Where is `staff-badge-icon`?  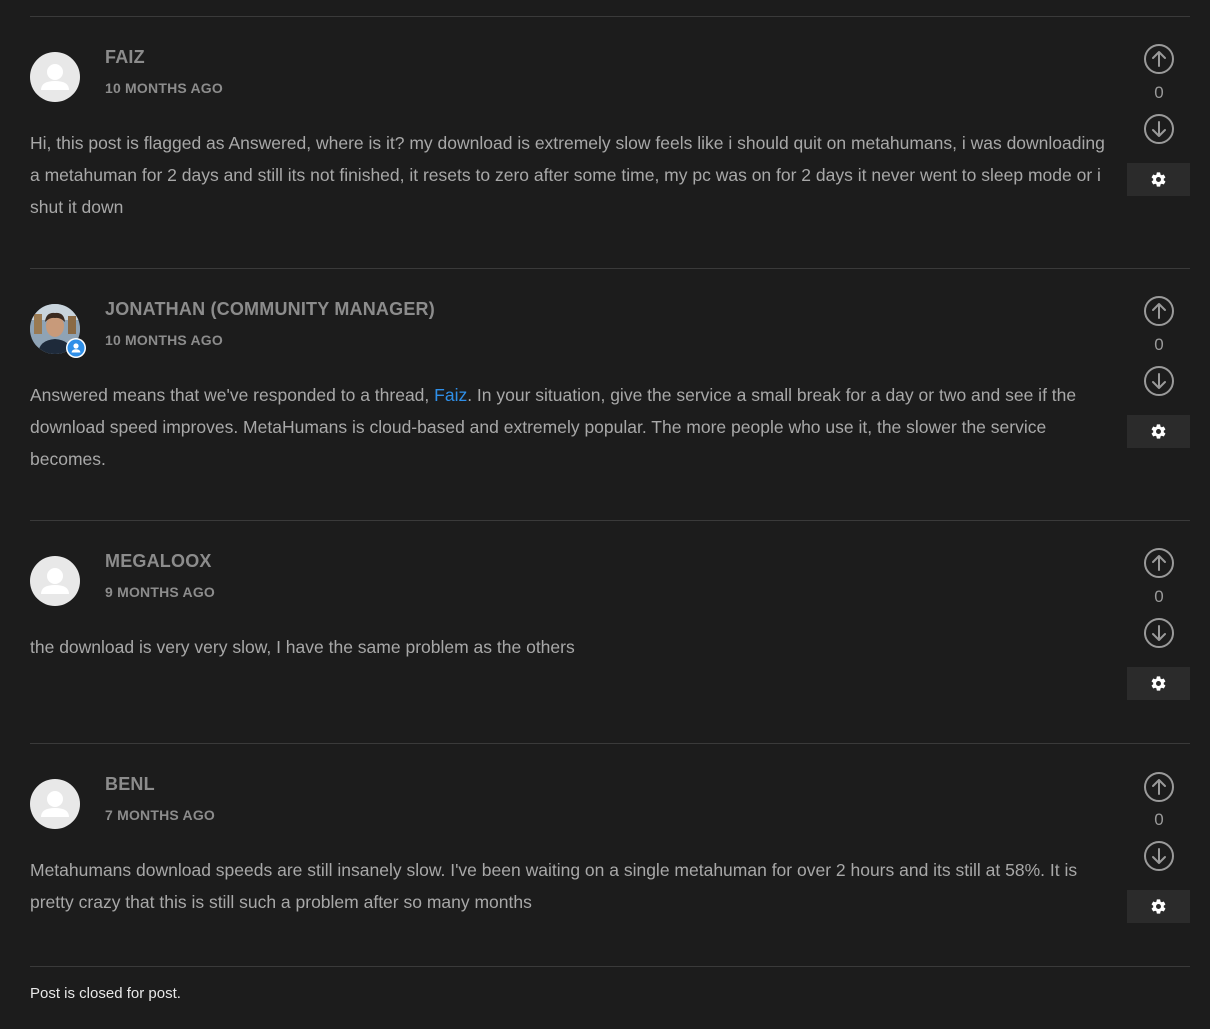 staff-badge-icon is located at coordinates (76, 348).